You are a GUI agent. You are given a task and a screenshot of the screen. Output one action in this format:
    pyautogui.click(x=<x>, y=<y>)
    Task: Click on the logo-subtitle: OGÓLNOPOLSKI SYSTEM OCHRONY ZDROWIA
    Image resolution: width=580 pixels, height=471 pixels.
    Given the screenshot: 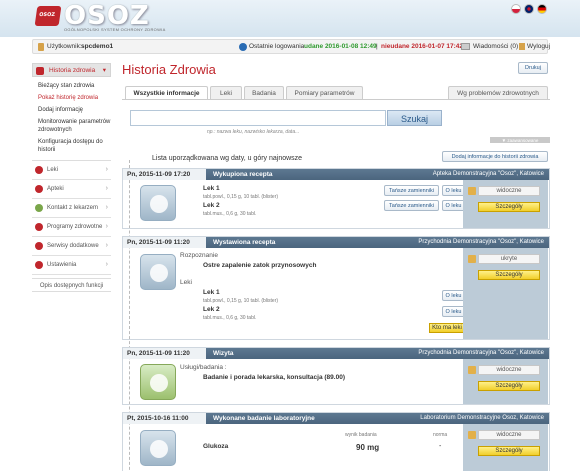 What is the action you would take?
    pyautogui.click(x=115, y=29)
    